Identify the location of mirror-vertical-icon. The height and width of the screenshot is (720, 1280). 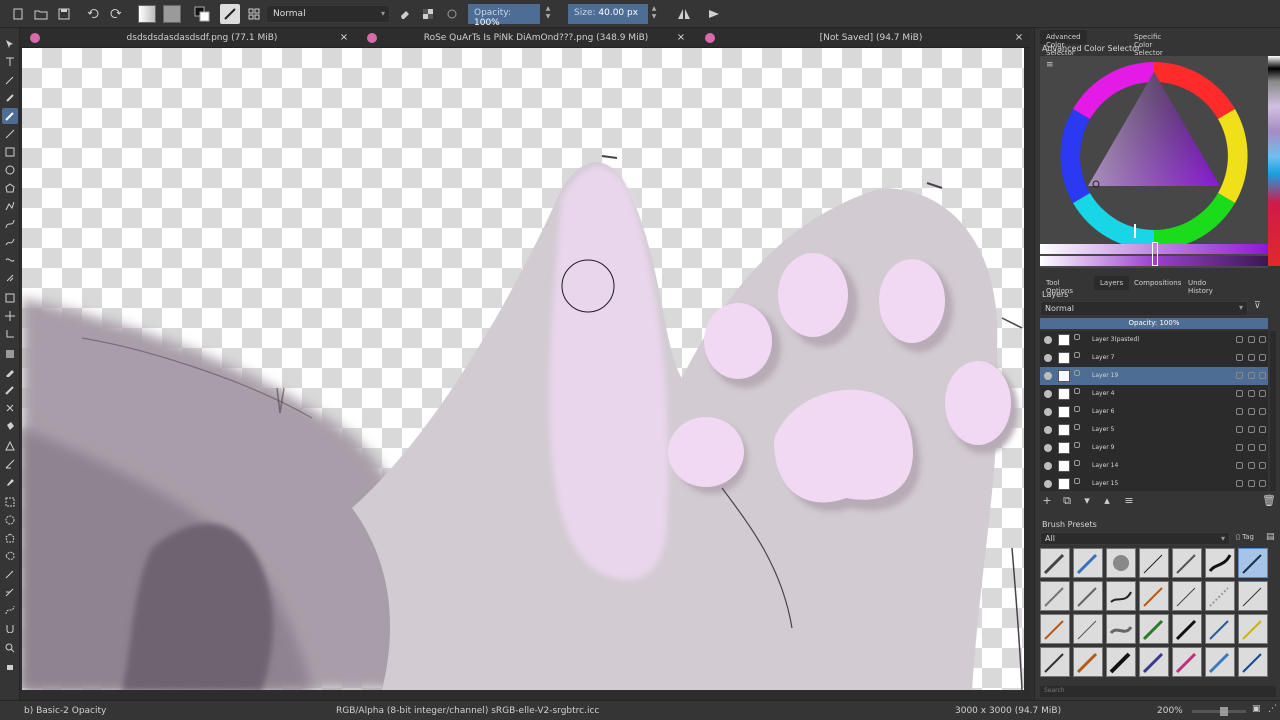
(714, 14).